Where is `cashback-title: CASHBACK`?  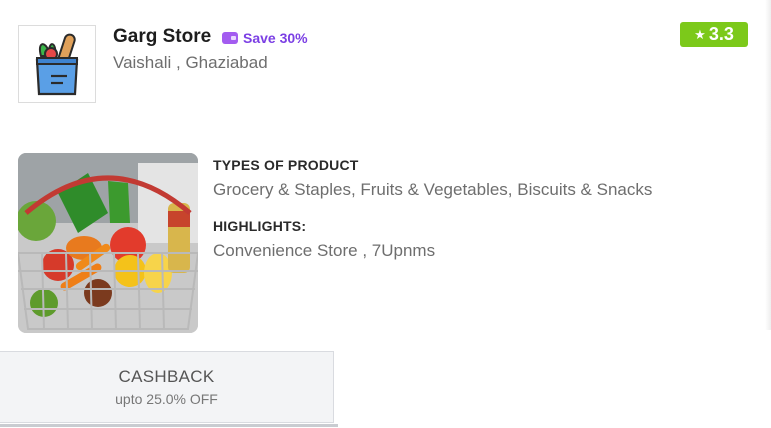
cashback-title: CASHBACK is located at coordinates (166, 376).